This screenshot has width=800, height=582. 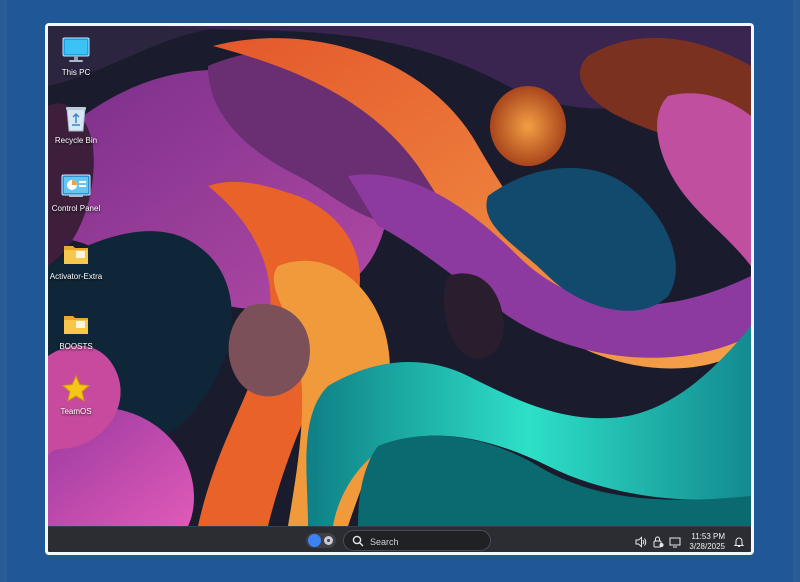 I want to click on desktop-icon-activator-extra: Activator-Extra, so click(x=76, y=260).